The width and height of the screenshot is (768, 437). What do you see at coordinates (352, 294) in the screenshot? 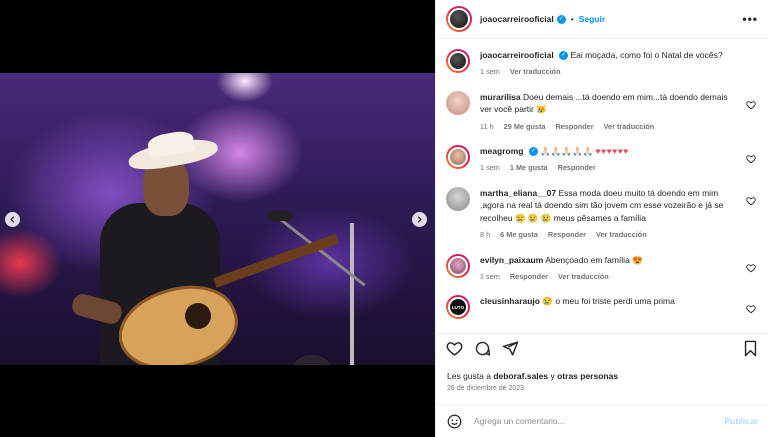
I see `mic-stand` at bounding box center [352, 294].